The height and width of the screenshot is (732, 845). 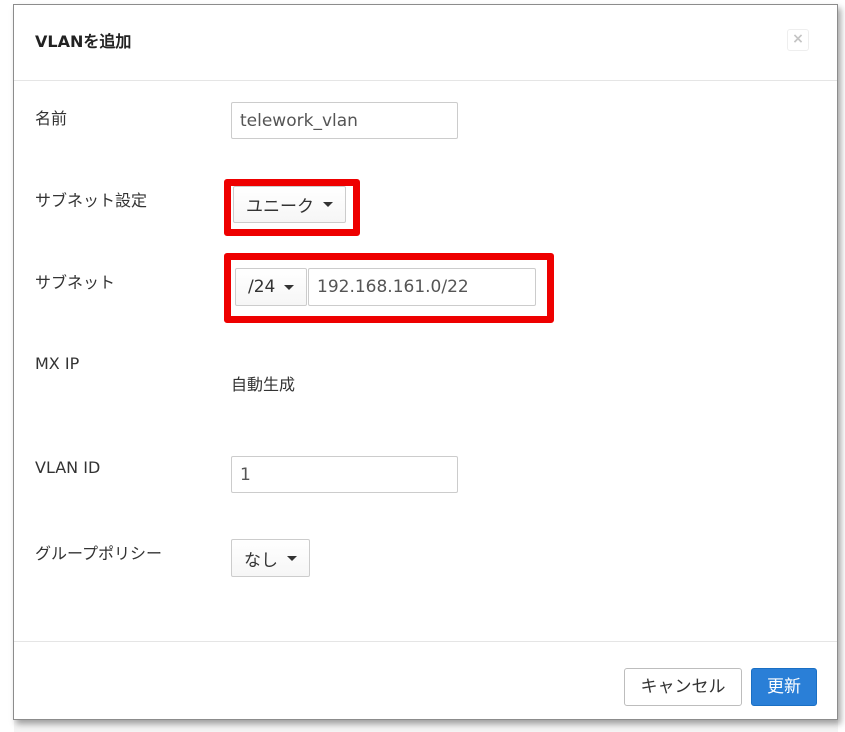 I want to click on vlan-id-label: VLAN ID, so click(x=68, y=467).